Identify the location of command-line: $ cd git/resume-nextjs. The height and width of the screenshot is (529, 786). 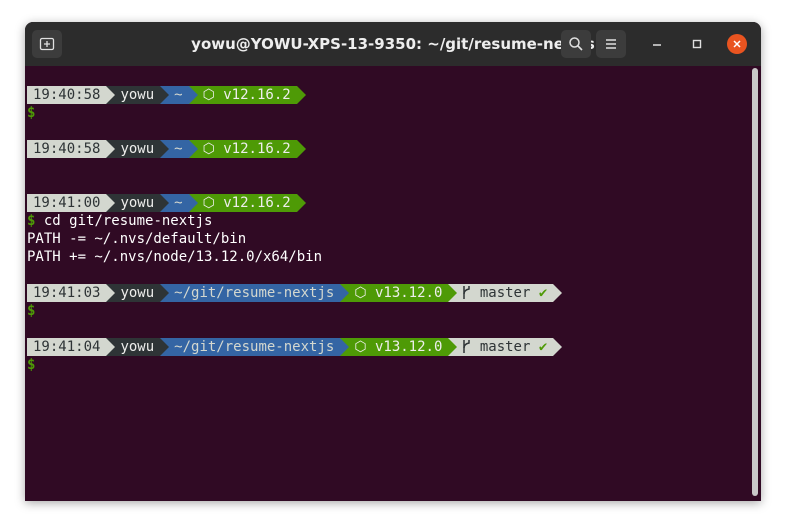
(119, 221).